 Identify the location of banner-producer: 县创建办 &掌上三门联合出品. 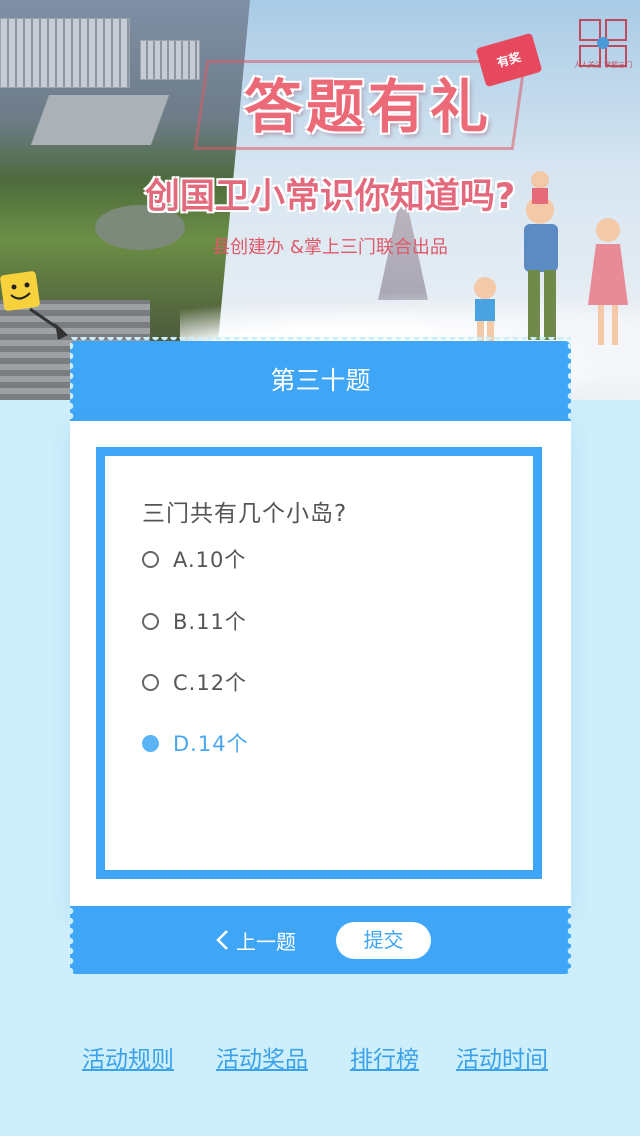
(330, 247).